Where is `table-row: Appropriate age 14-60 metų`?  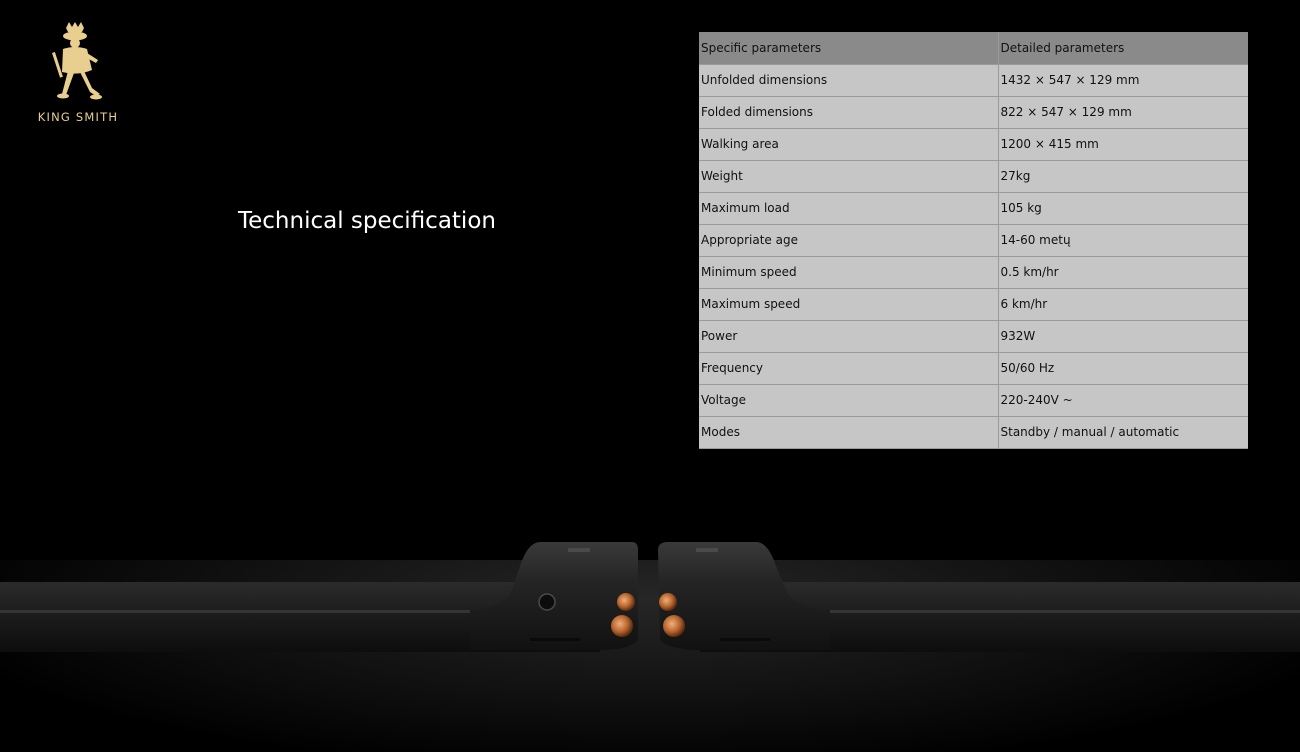
table-row: Appropriate age 14-60 metų is located at coordinates (973, 240).